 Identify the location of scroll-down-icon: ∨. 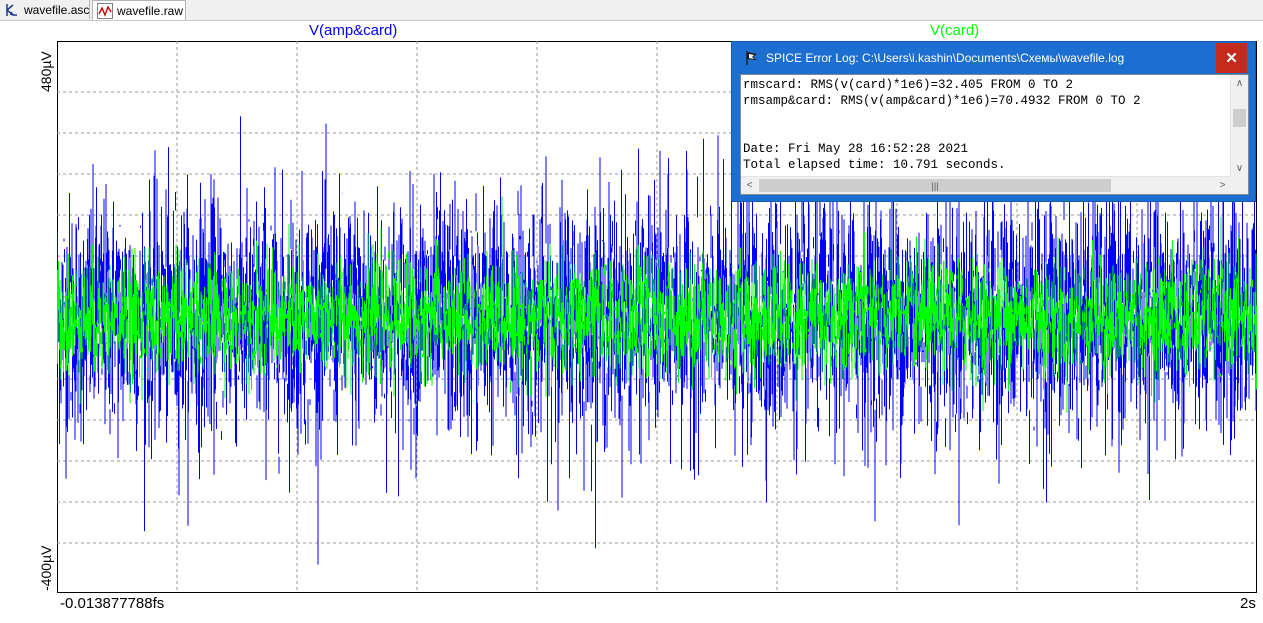
(1239, 168).